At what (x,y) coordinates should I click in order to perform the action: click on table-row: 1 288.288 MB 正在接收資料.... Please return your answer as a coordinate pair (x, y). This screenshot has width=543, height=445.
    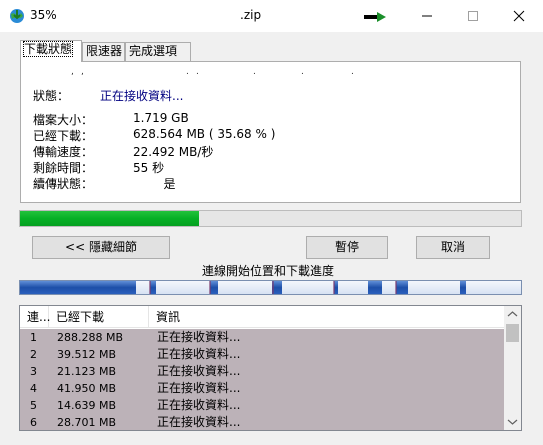
    Looking at the image, I should click on (262, 337).